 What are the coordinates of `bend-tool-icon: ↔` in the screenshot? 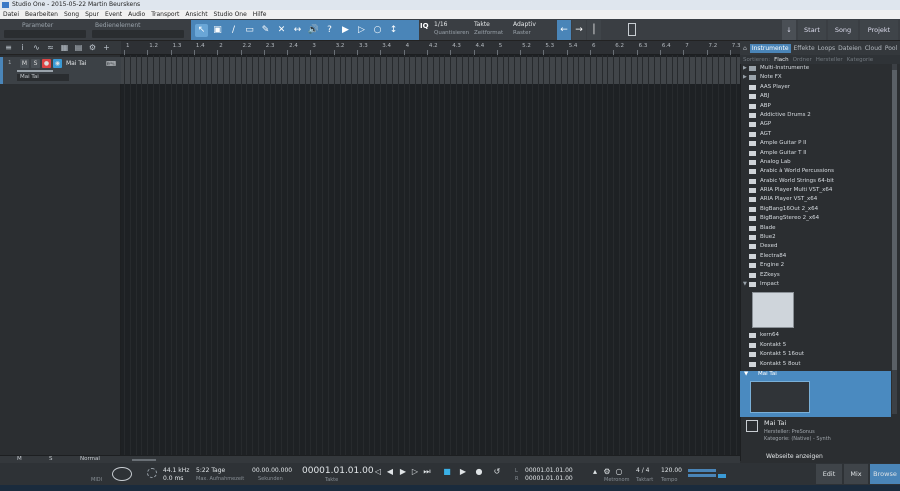 It's located at (297, 30).